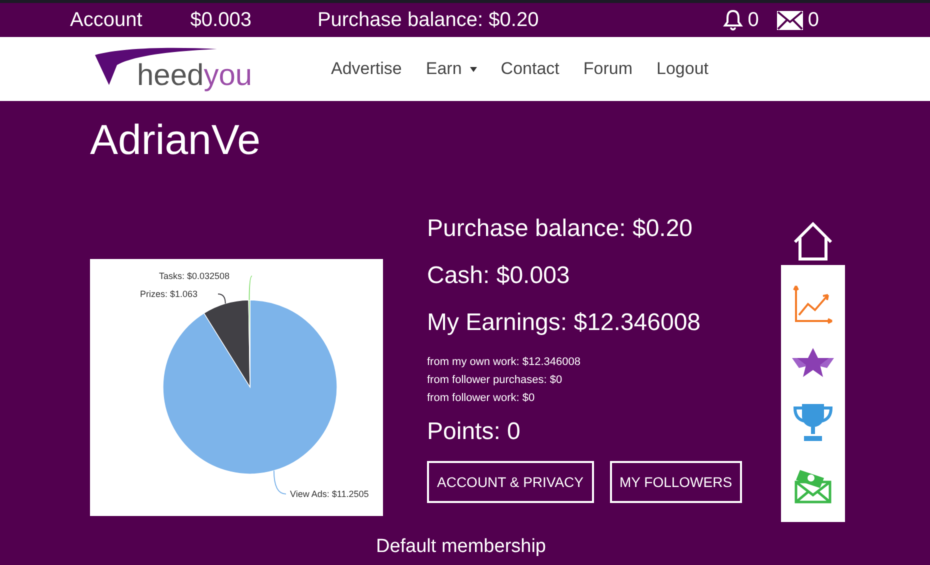 The width and height of the screenshot is (930, 565). I want to click on nav-link: Contact, so click(530, 69).